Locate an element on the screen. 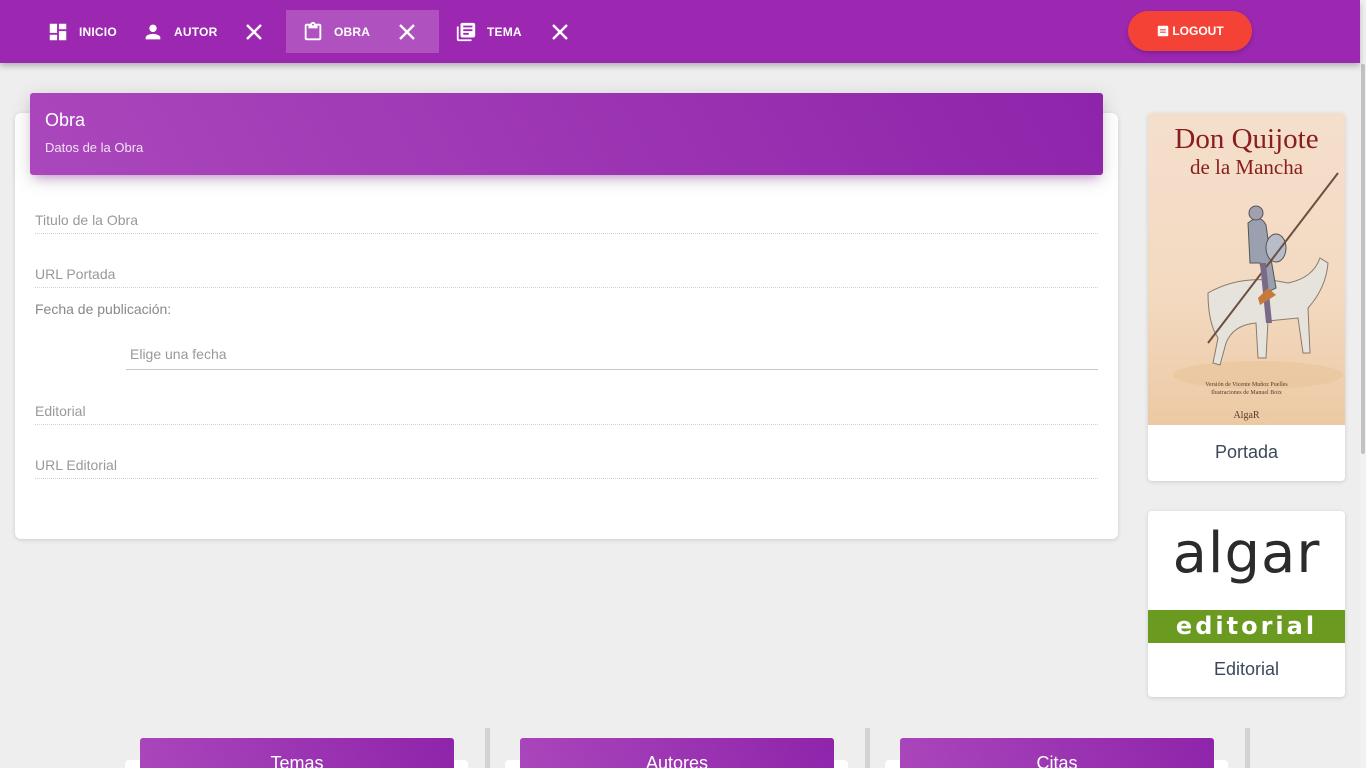  url-editorial-field: URL Editorial is located at coordinates (566, 464).